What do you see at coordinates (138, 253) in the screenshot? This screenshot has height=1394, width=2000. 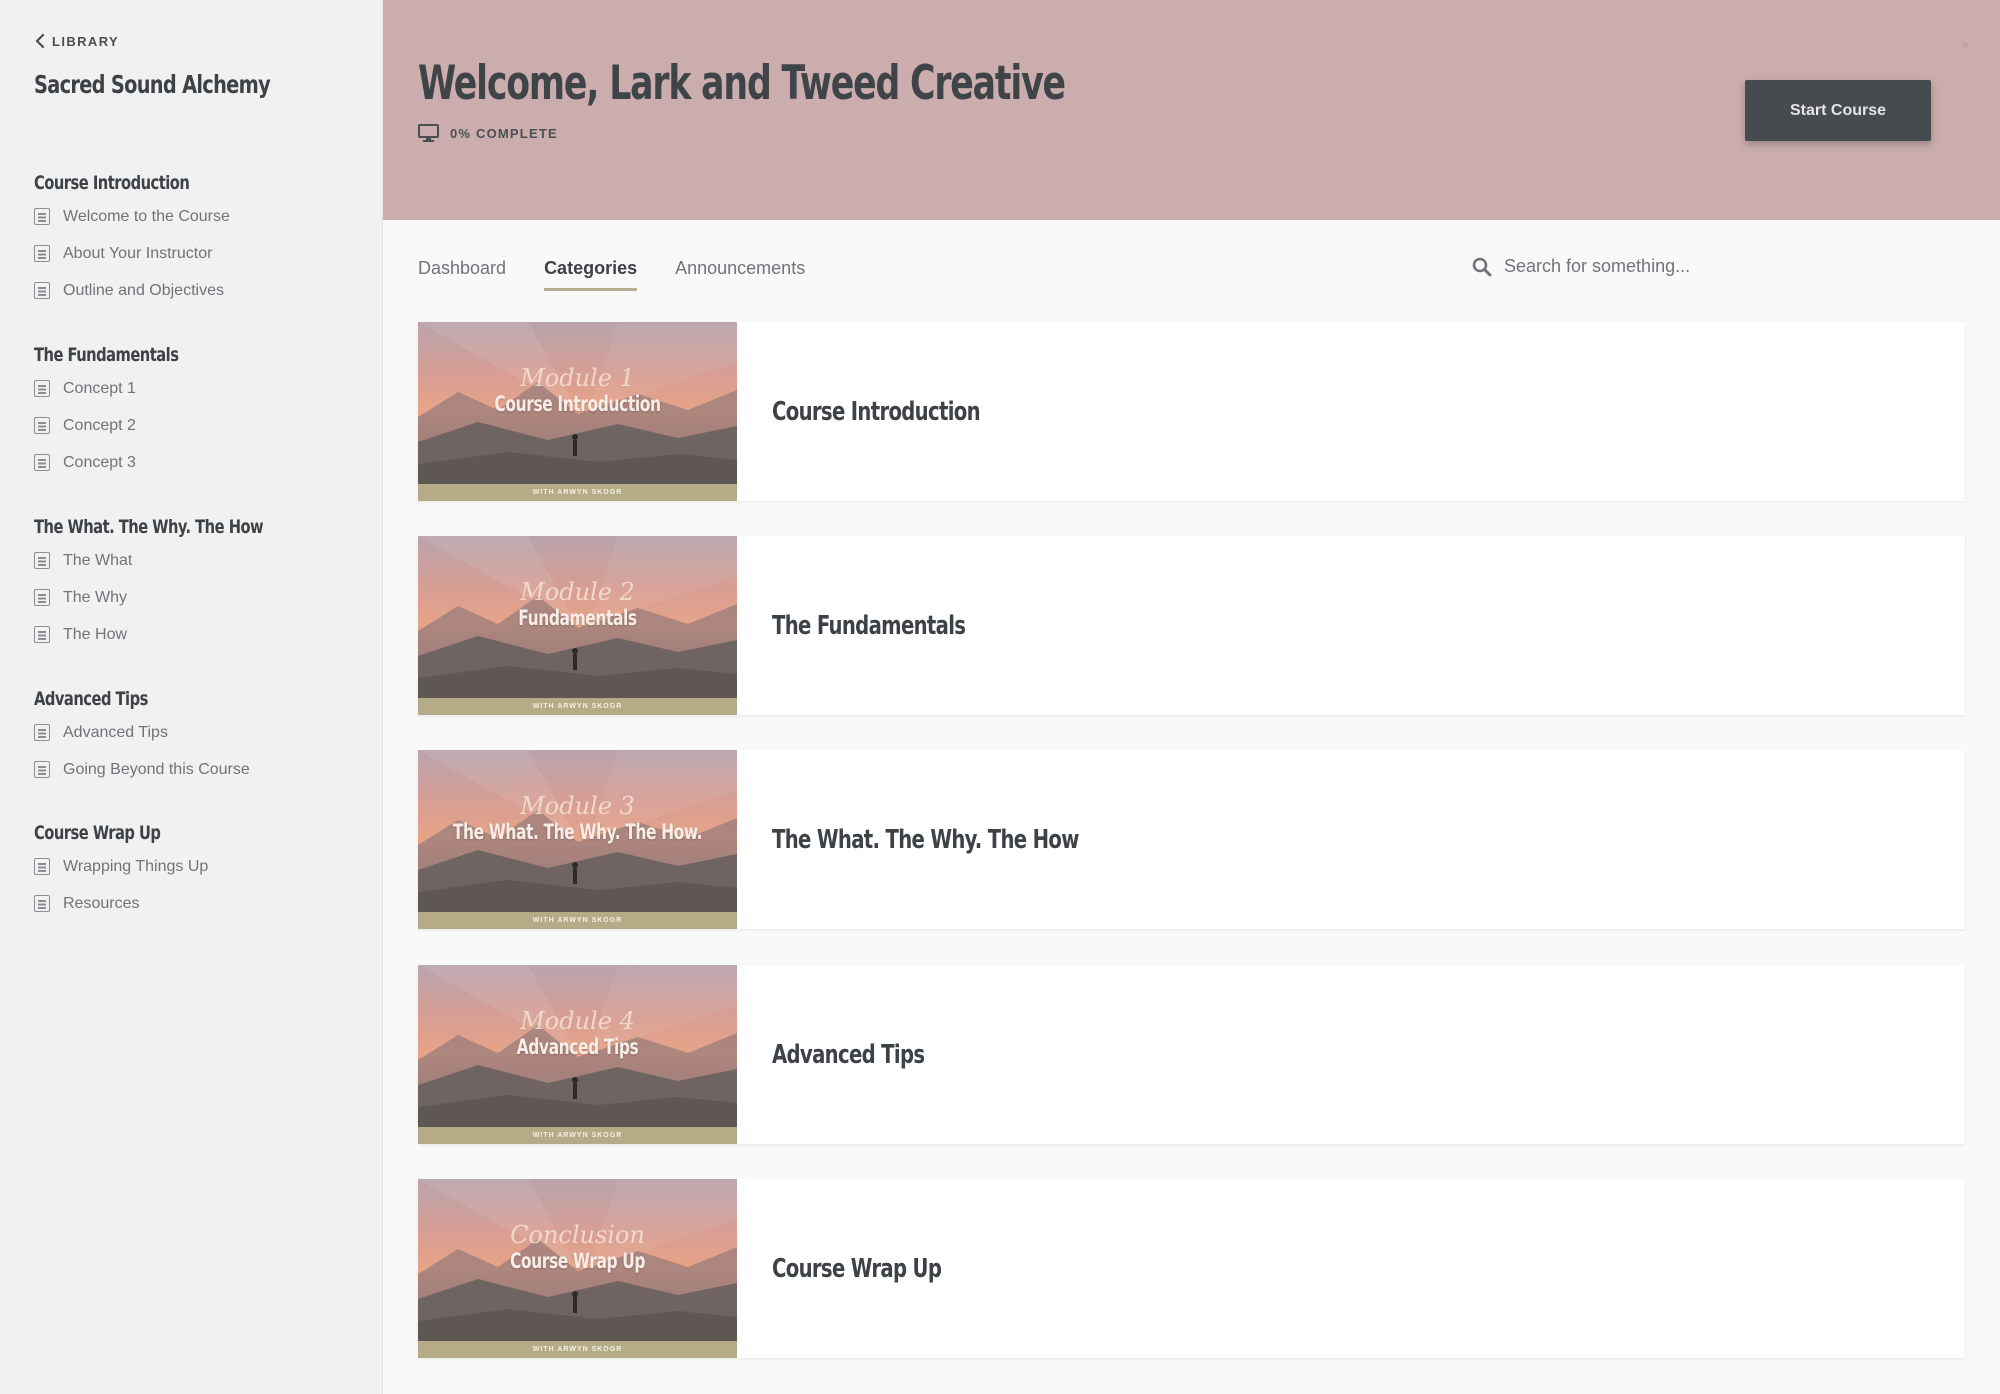 I see `lesson-label: About Your Instructor` at bounding box center [138, 253].